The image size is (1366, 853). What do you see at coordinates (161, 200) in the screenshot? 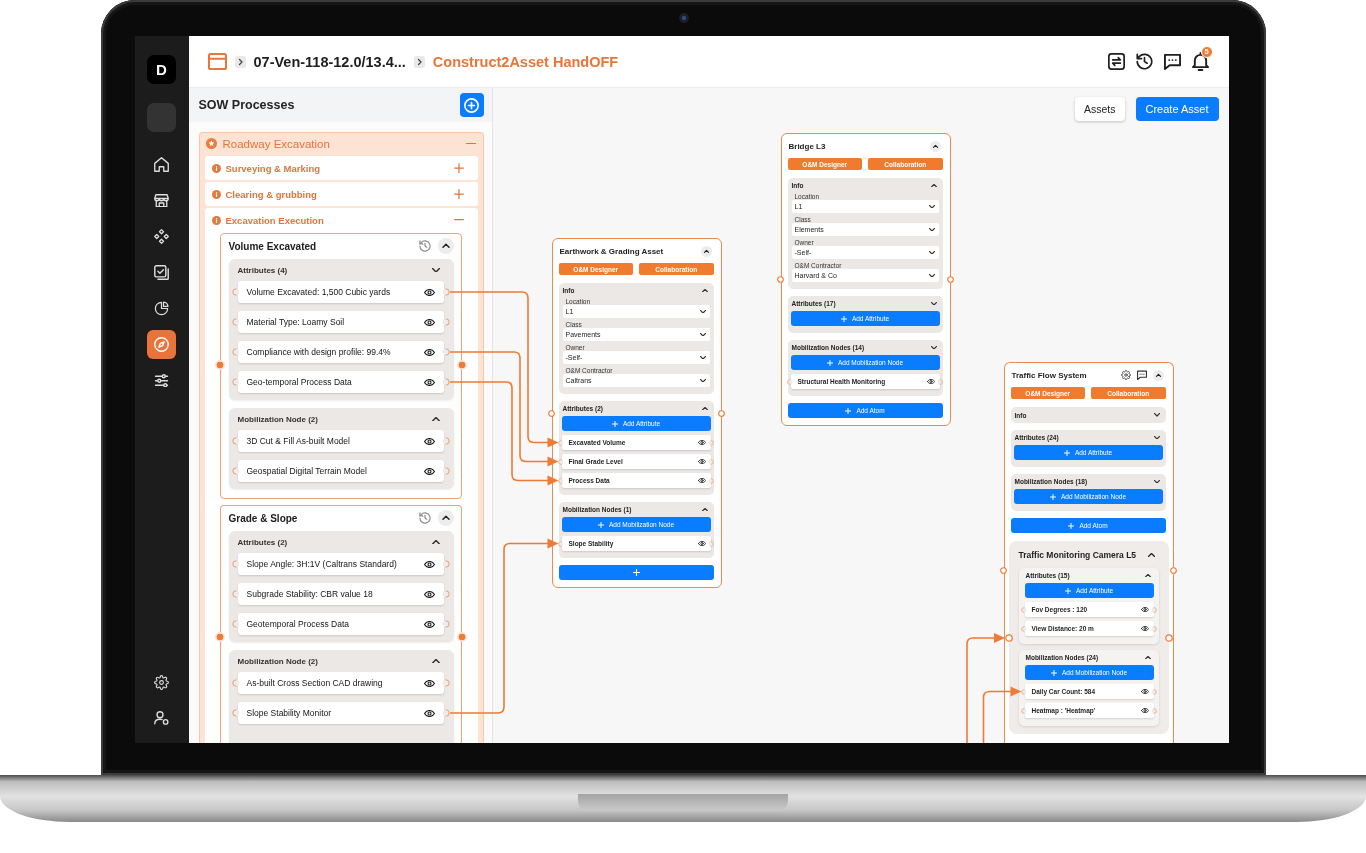
I see `store-icon` at bounding box center [161, 200].